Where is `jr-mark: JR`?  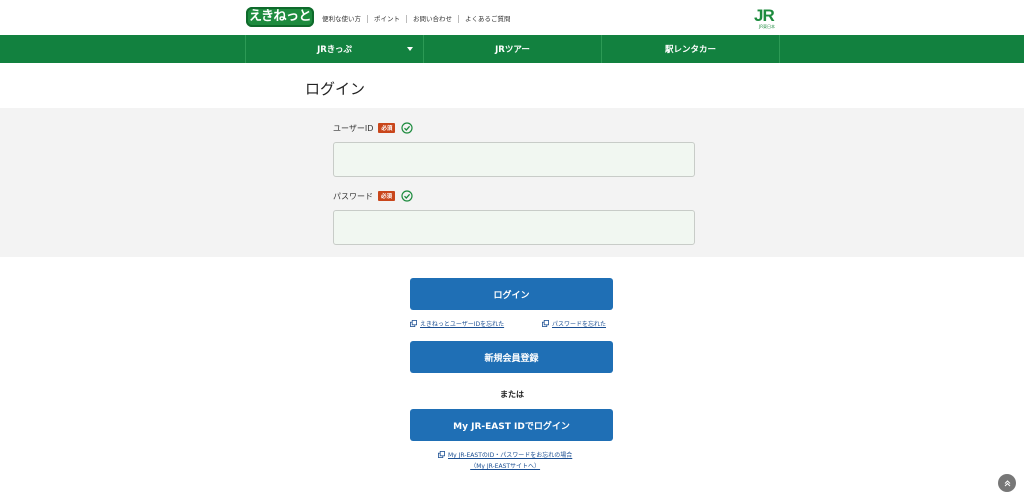 jr-mark: JR is located at coordinates (764, 15).